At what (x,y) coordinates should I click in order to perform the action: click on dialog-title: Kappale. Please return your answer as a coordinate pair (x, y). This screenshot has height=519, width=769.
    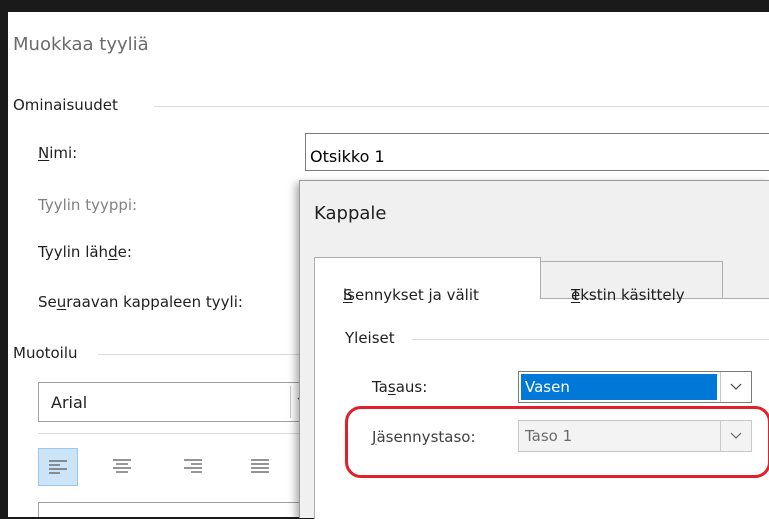
    Looking at the image, I should click on (350, 213).